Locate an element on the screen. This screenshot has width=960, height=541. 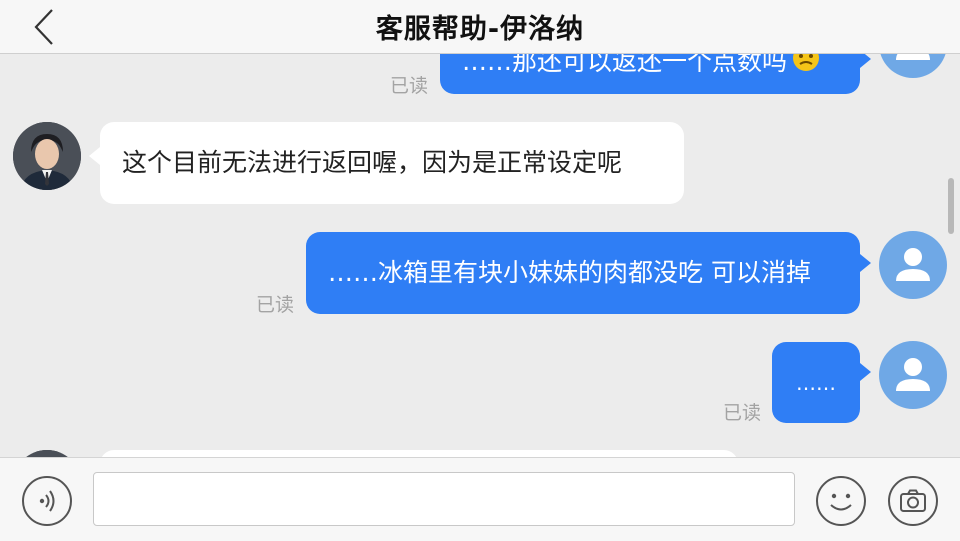
message-text: ……那还可以返还一个点数吗 is located at coordinates (625, 65).